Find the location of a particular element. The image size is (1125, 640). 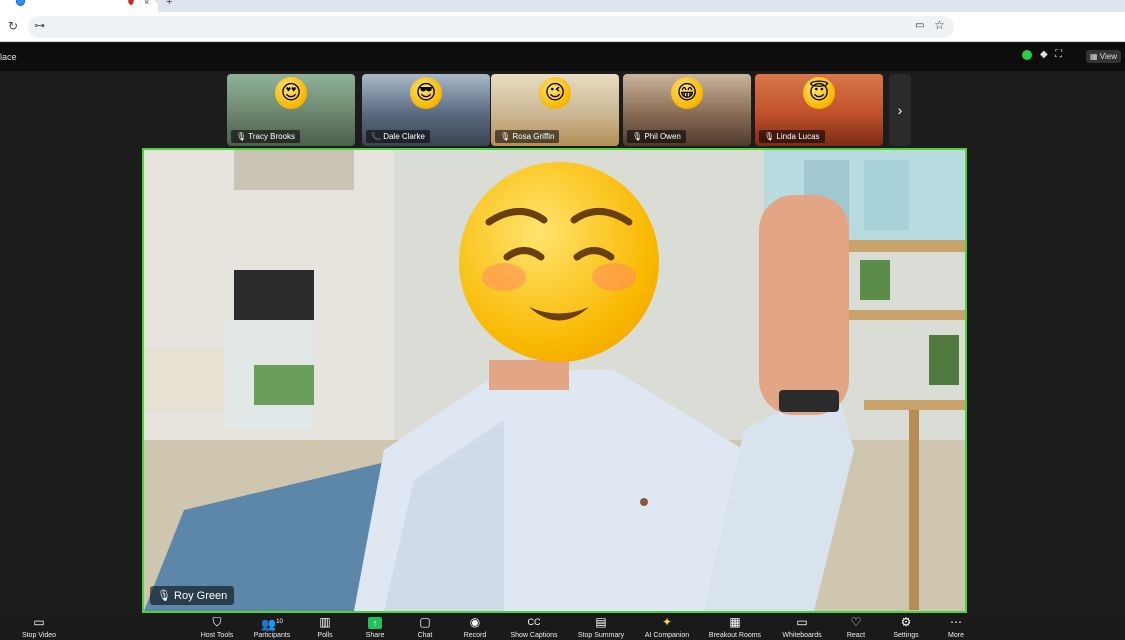

host-tools-button: ⛉ Host Tools is located at coordinates (217, 626).